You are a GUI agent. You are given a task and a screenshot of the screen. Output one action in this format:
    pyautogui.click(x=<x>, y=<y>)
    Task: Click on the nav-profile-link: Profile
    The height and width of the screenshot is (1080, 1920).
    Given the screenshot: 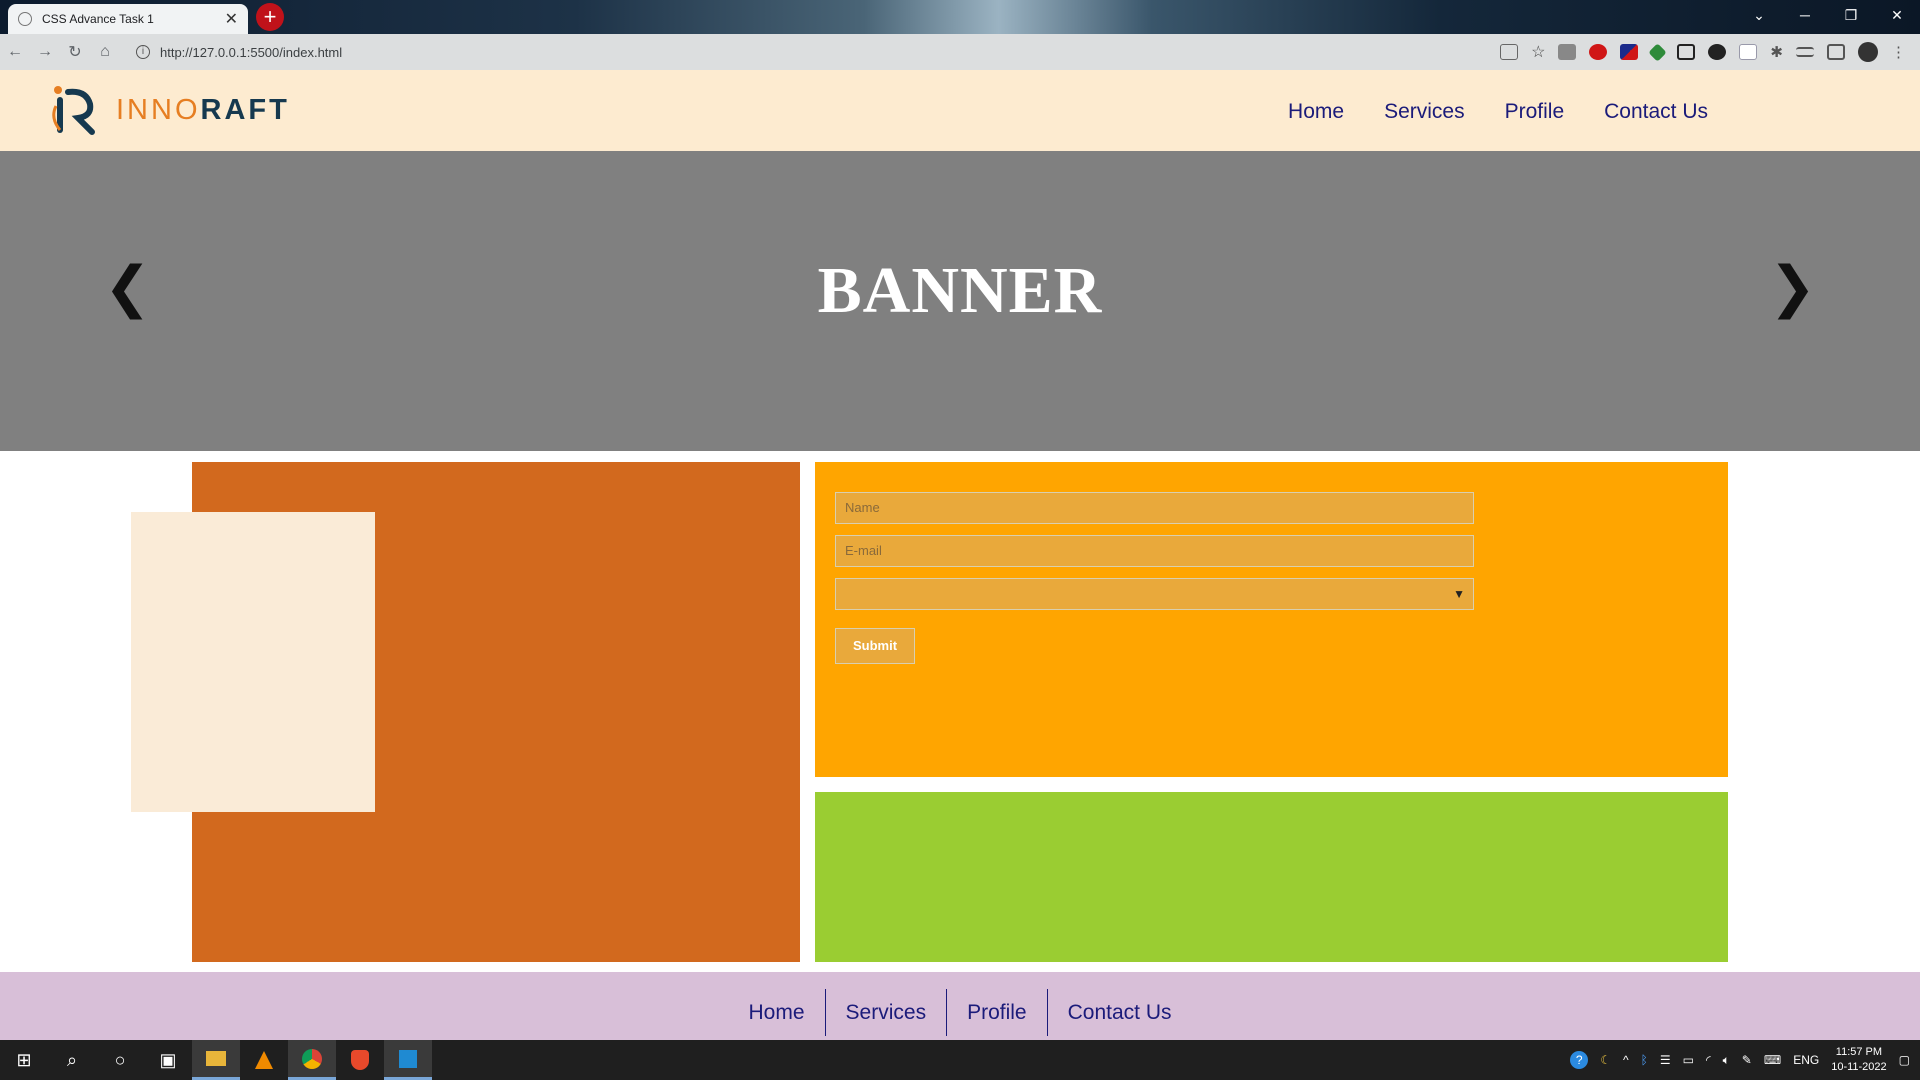 What is the action you would take?
    pyautogui.click(x=1535, y=112)
    